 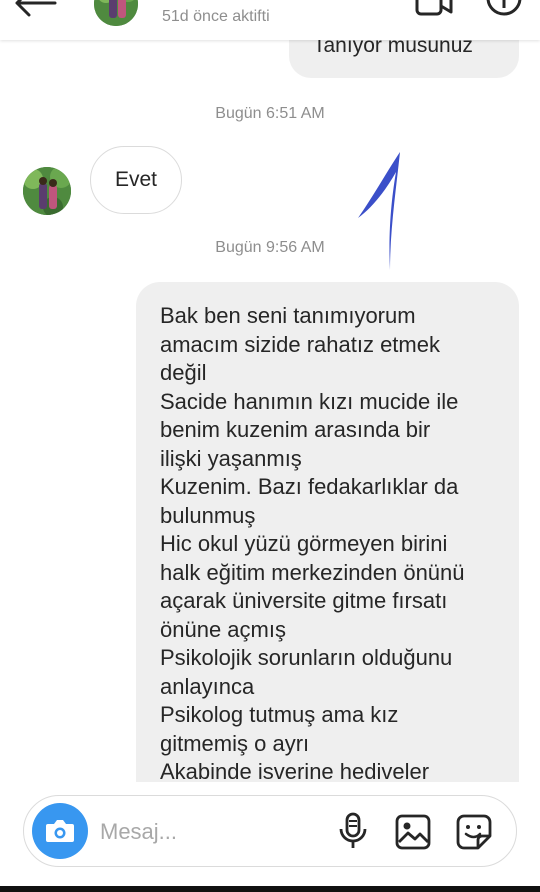 What do you see at coordinates (434, 10) in the screenshot?
I see `video-call-icon` at bounding box center [434, 10].